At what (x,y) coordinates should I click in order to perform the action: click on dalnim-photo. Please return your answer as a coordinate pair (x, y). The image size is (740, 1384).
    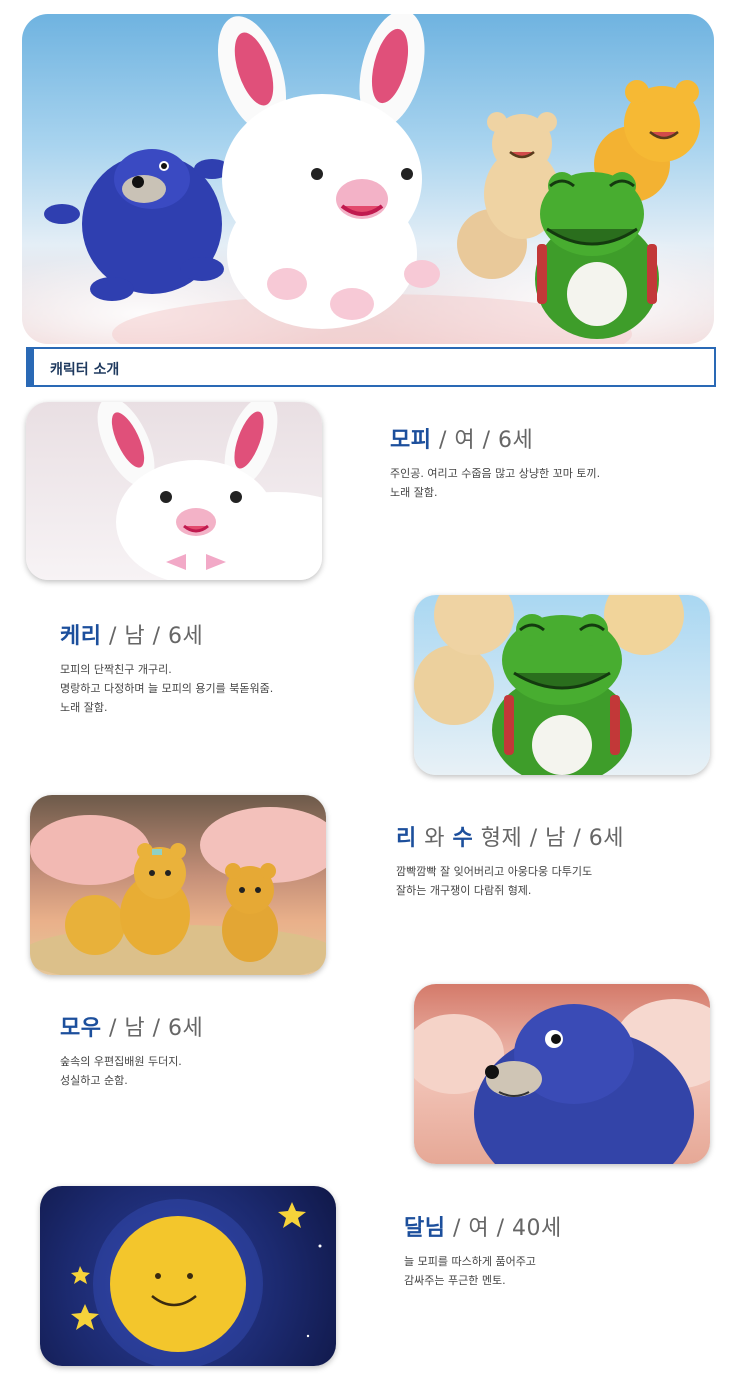
    Looking at the image, I should click on (188, 1276).